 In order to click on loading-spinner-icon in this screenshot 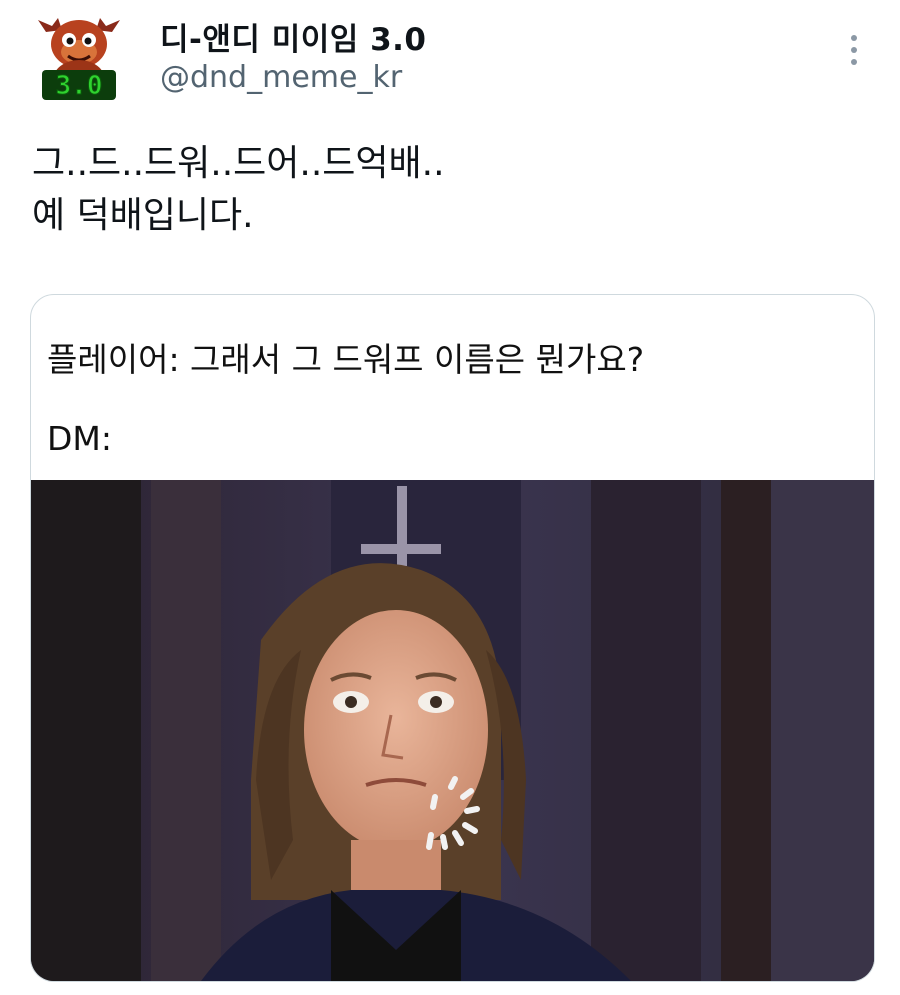, I will do `click(453, 813)`.